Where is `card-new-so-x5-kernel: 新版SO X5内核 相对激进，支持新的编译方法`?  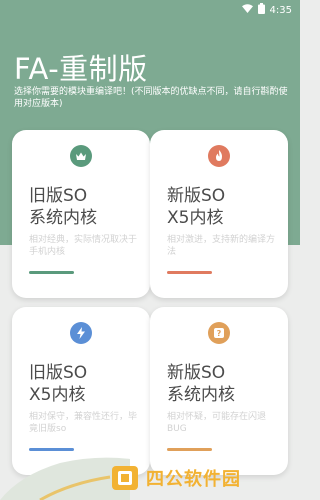 card-new-so-x5-kernel: 新版SO X5内核 相对激进，支持新的编译方法 is located at coordinates (219, 214).